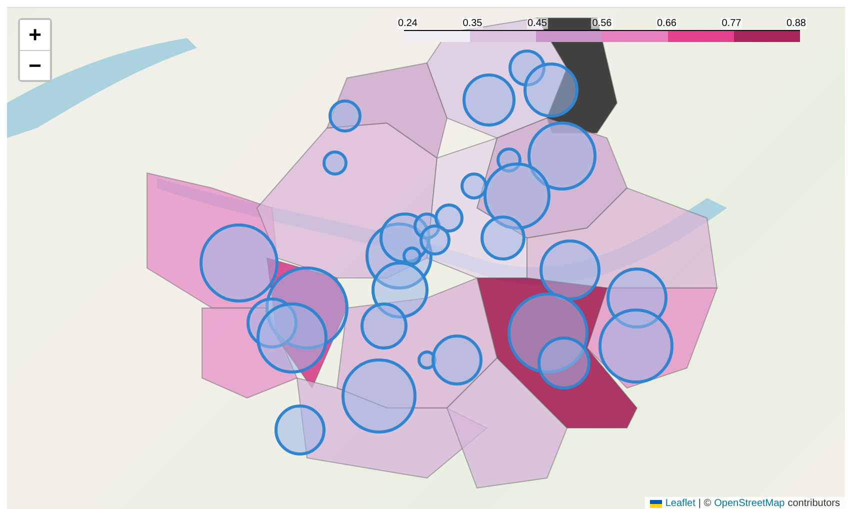 The height and width of the screenshot is (509, 855). What do you see at coordinates (656, 504) in the screenshot?
I see `flag-icon` at bounding box center [656, 504].